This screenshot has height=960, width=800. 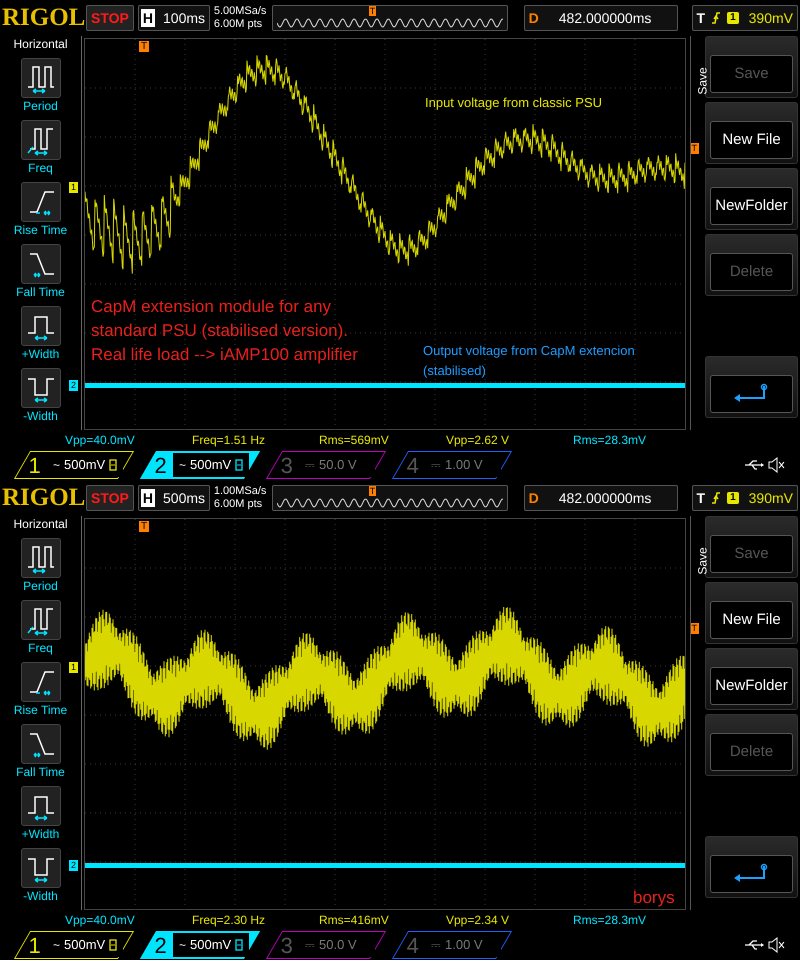 What do you see at coordinates (35, 946) in the screenshot?
I see `channel-number: 1` at bounding box center [35, 946].